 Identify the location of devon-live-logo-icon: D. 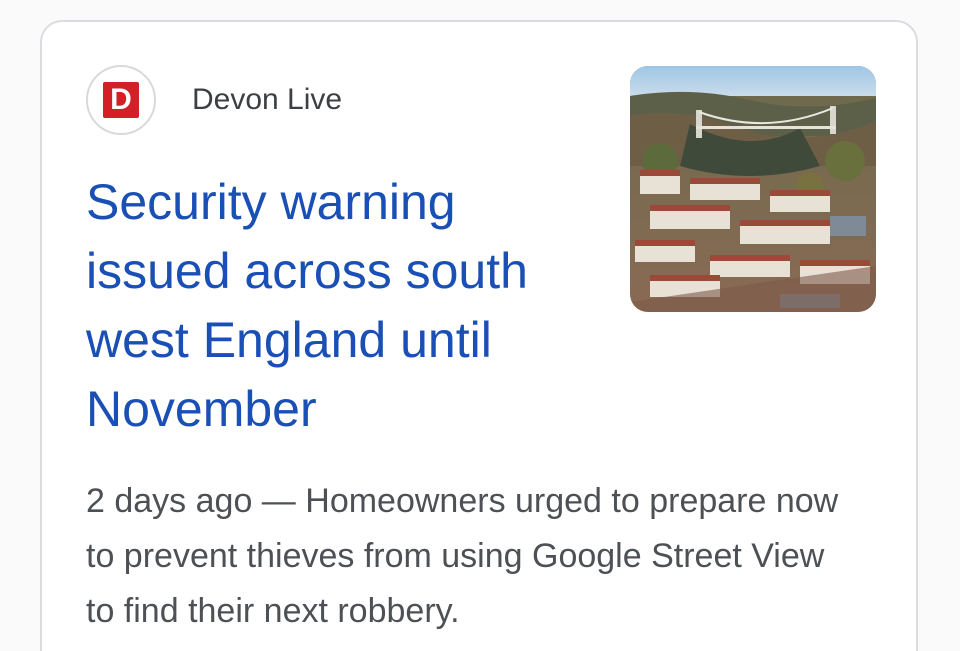
(121, 100).